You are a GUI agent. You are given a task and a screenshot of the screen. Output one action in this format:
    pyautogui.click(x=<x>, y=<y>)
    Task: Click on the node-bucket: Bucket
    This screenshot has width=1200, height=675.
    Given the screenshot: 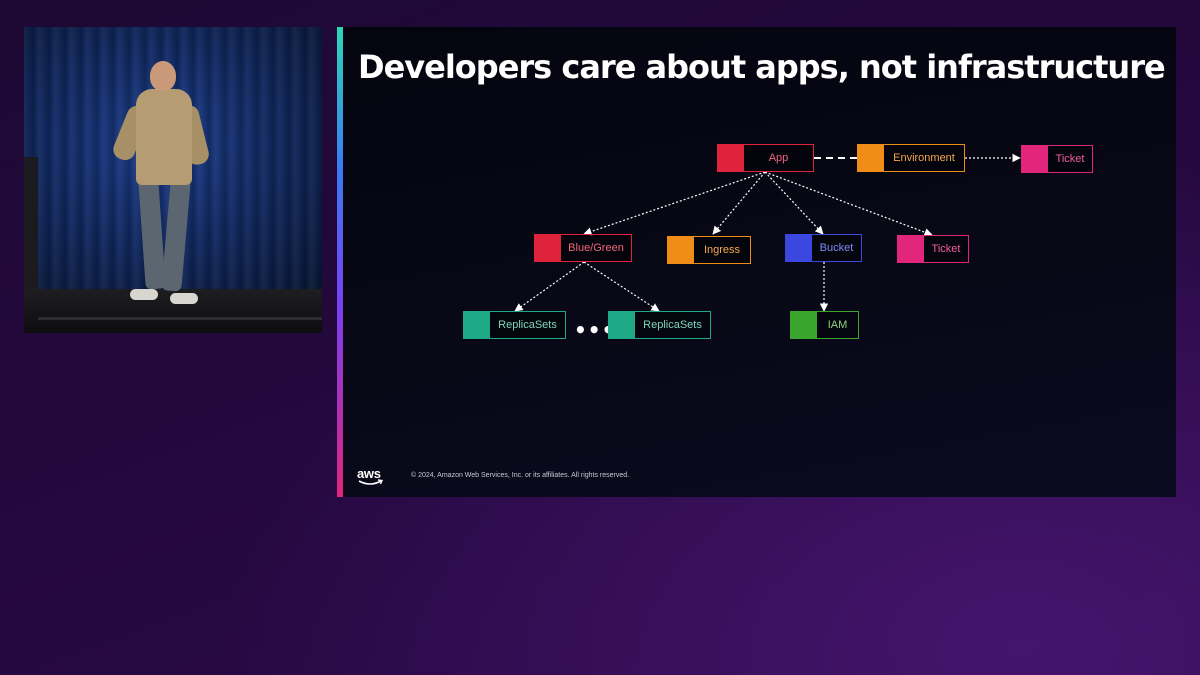 What is the action you would take?
    pyautogui.click(x=823, y=248)
    